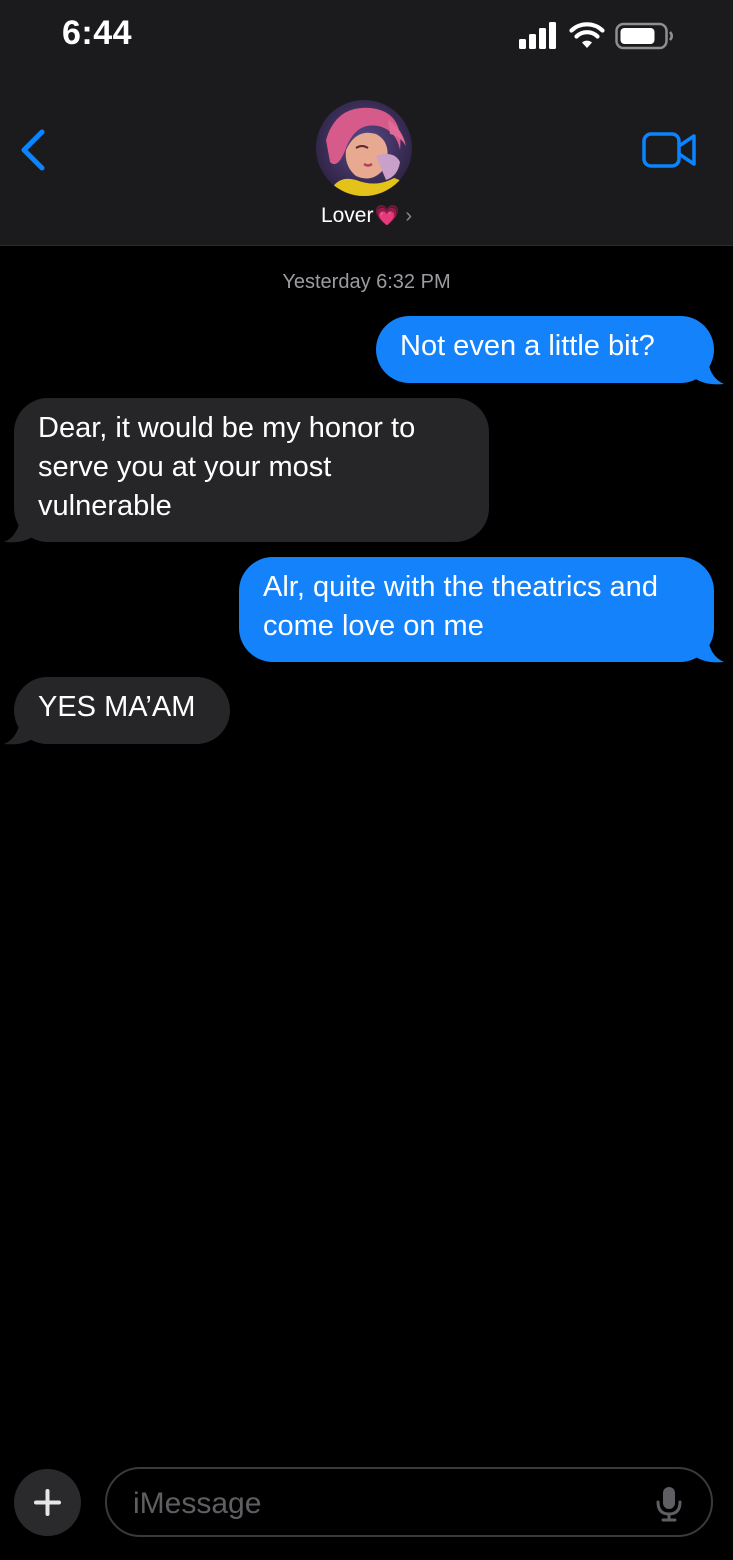 The height and width of the screenshot is (1560, 733). I want to click on message-input, so click(383, 1504).